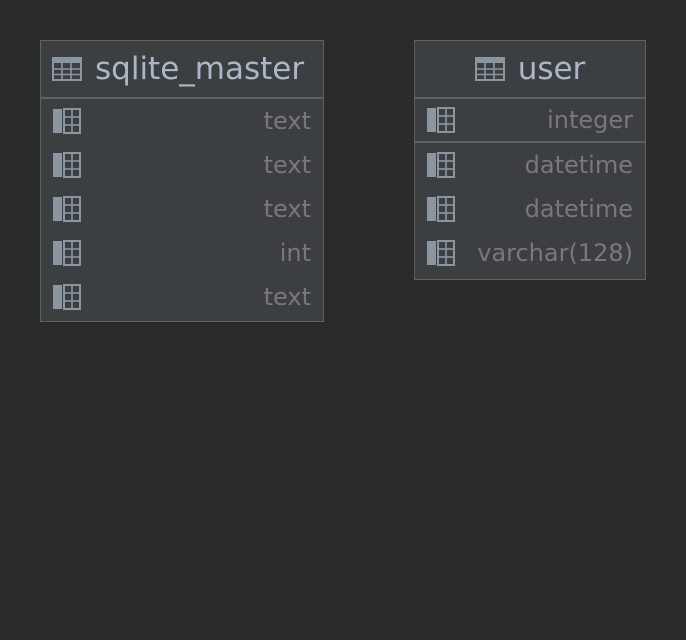  I want to click on column-row-primary-key: integer, so click(530, 121).